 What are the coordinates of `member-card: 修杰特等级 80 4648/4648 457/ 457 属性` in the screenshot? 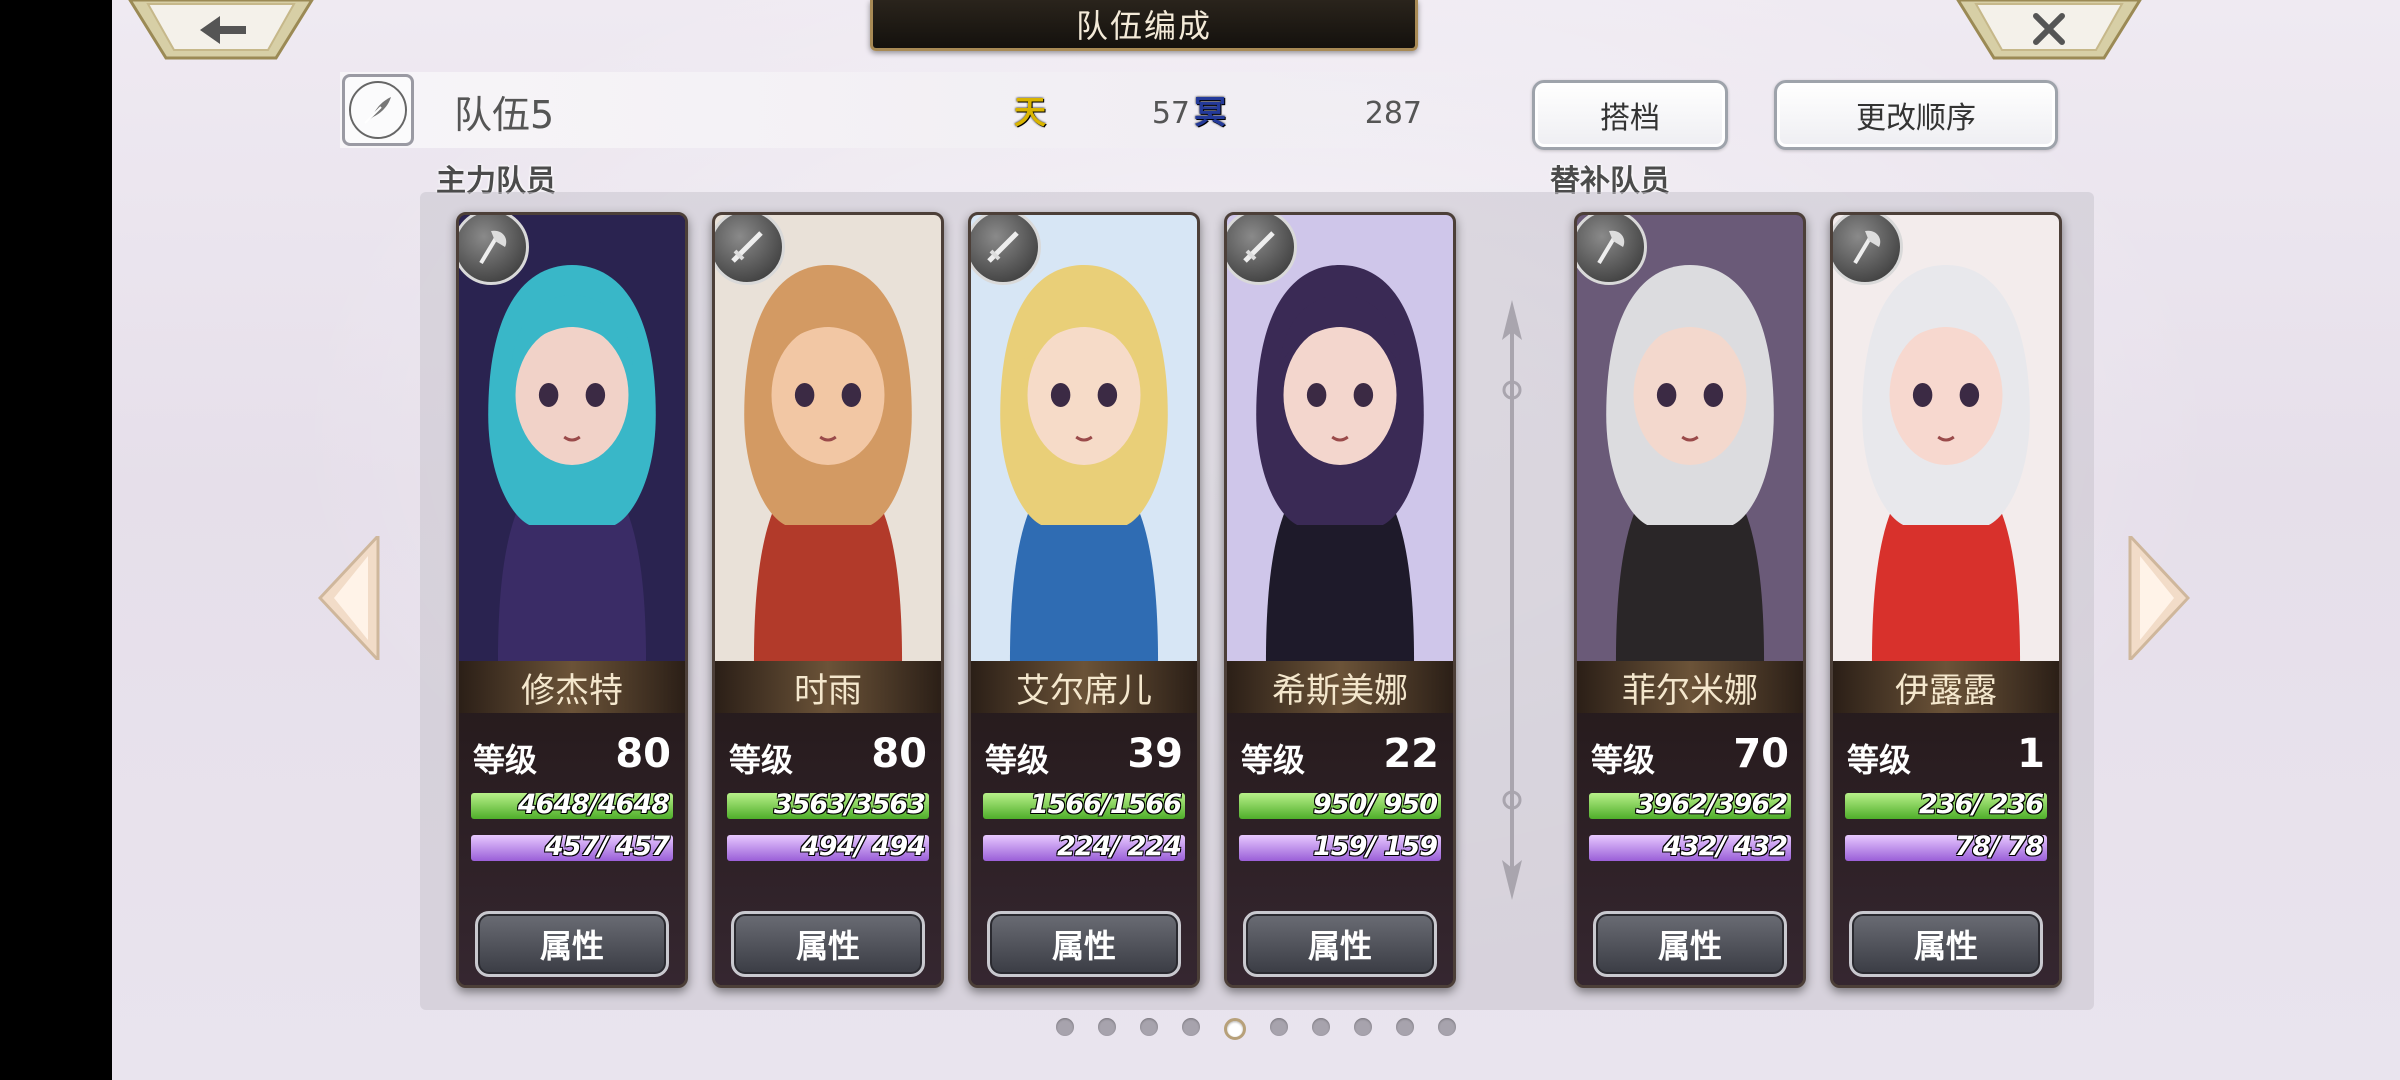 It's located at (572, 600).